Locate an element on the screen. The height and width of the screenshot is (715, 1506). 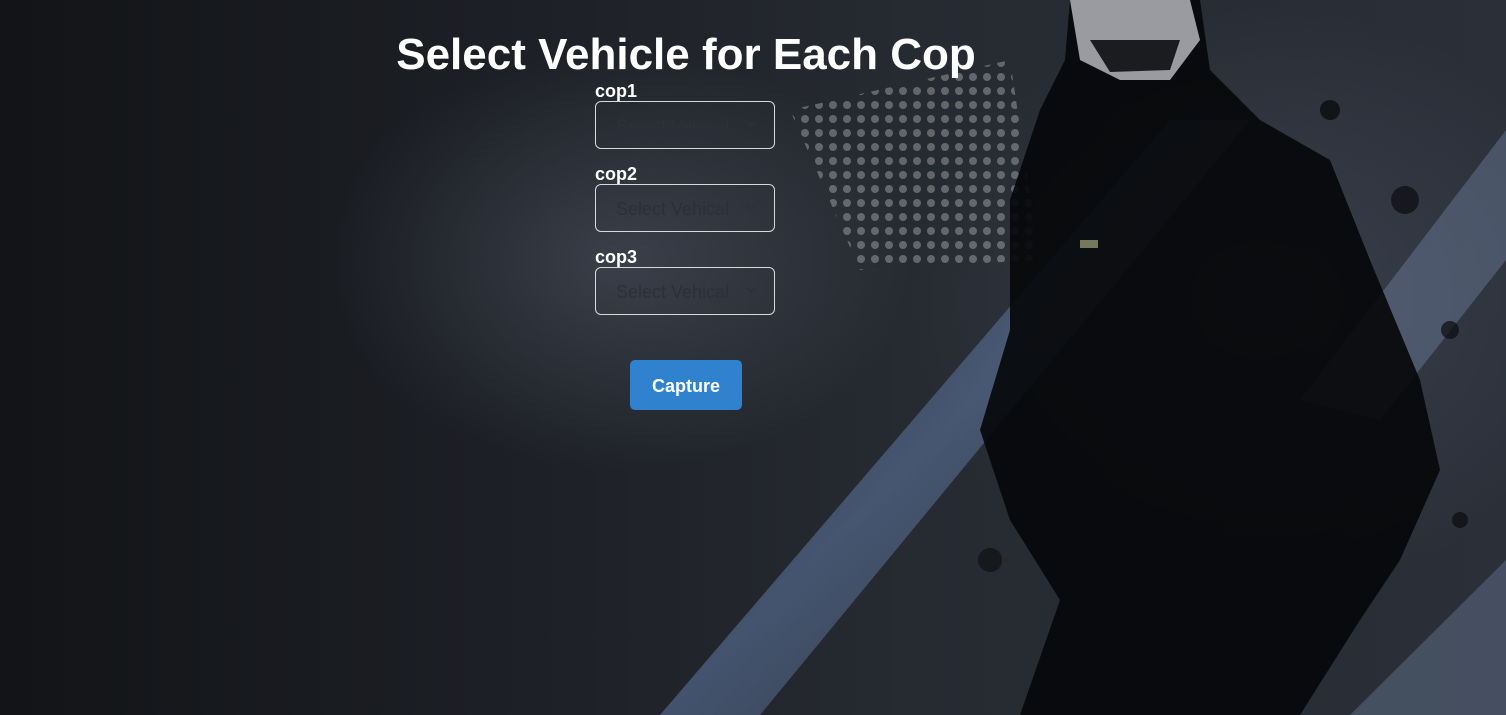
cop3-select-placeholder: Select Vehical is located at coordinates (673, 292).